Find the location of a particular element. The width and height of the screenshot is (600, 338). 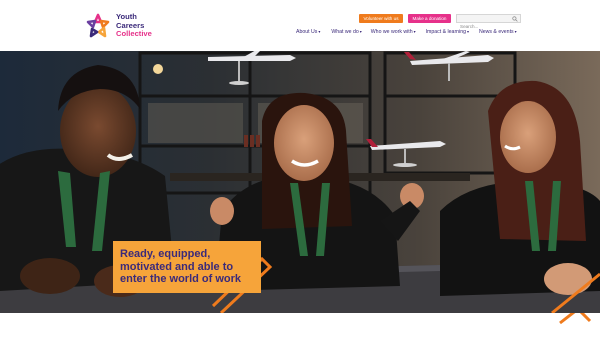

site-logo: Youth Careers Collective is located at coordinates (118, 26).